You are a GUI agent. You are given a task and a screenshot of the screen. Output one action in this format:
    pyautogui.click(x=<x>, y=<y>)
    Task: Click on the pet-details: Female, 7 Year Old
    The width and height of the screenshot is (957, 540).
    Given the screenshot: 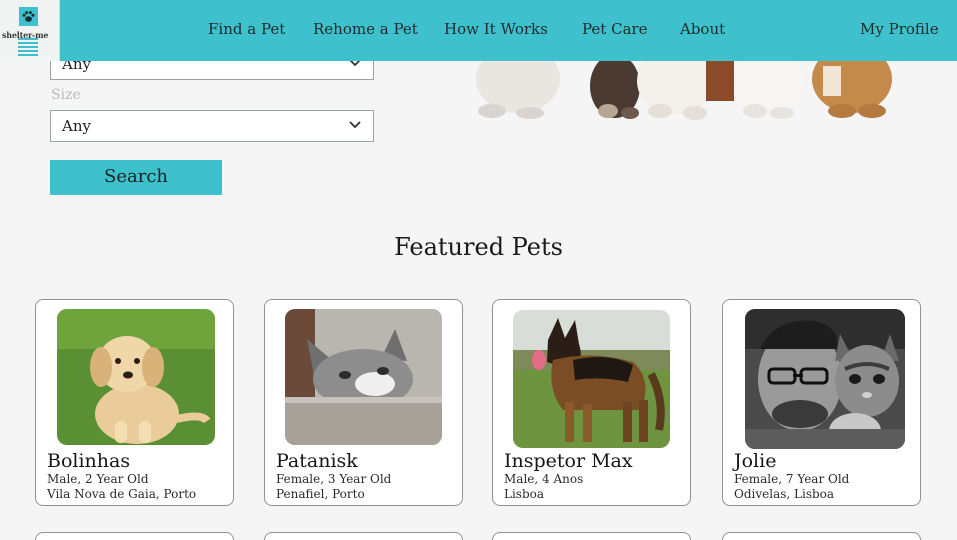 What is the action you would take?
    pyautogui.click(x=792, y=479)
    